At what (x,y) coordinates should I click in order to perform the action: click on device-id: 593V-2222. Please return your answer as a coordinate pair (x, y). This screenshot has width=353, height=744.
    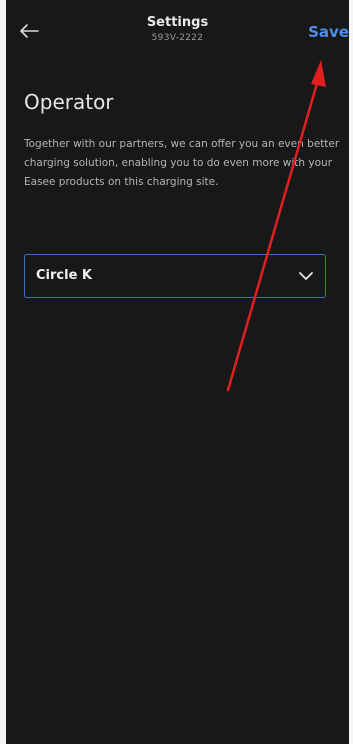
    Looking at the image, I should click on (177, 38).